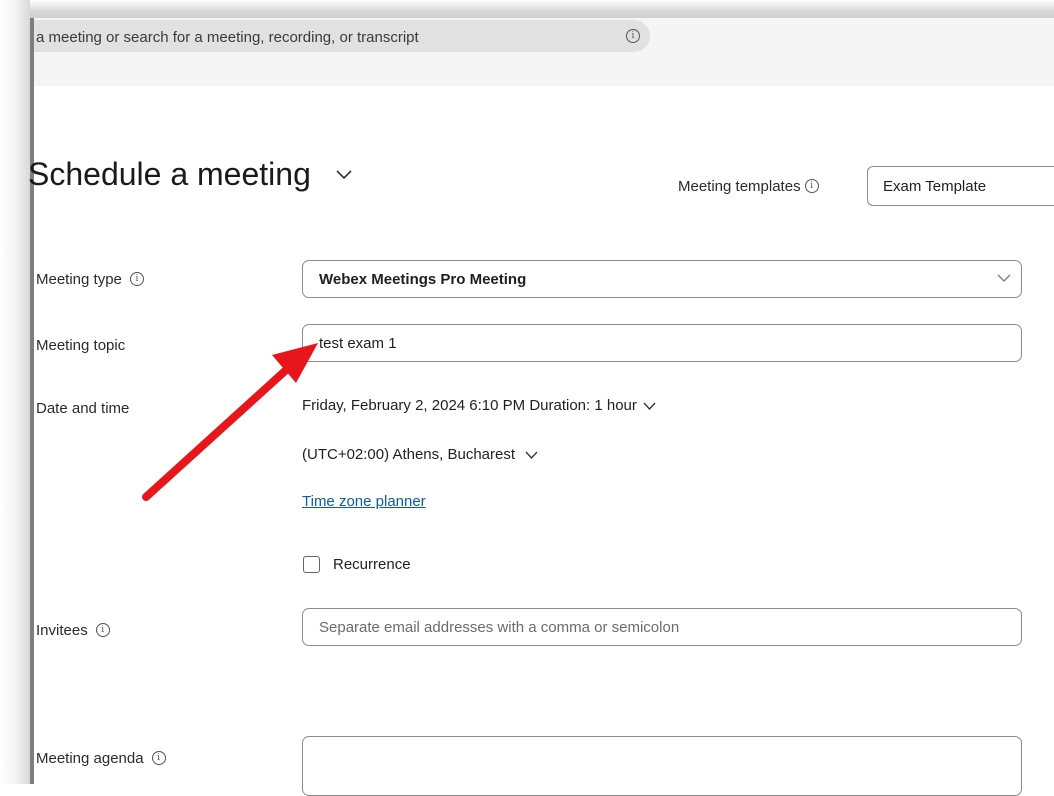 Image resolution: width=1054 pixels, height=796 pixels. Describe the element at coordinates (90, 758) in the screenshot. I see `meeting-agenda-text: Meeting agenda` at that location.